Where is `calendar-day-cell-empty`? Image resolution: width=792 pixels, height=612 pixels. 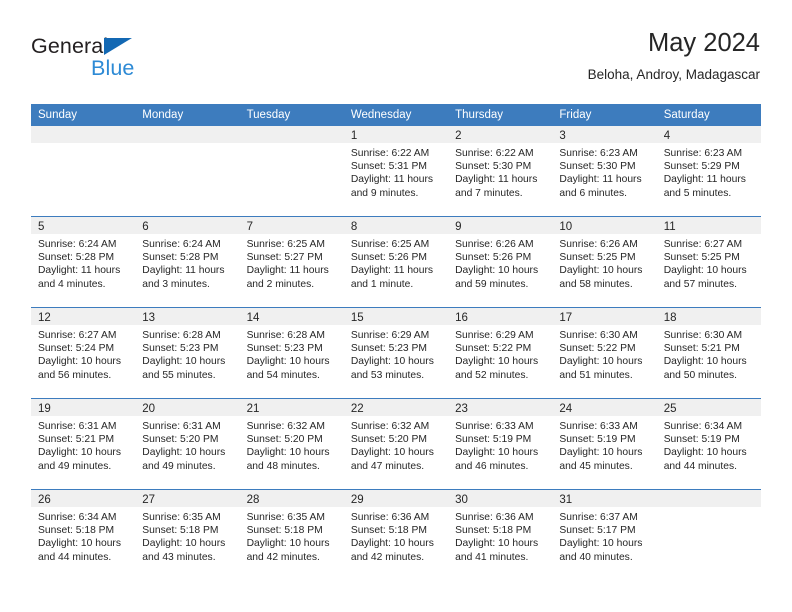
calendar-day-cell-empty is located at coordinates (291, 171).